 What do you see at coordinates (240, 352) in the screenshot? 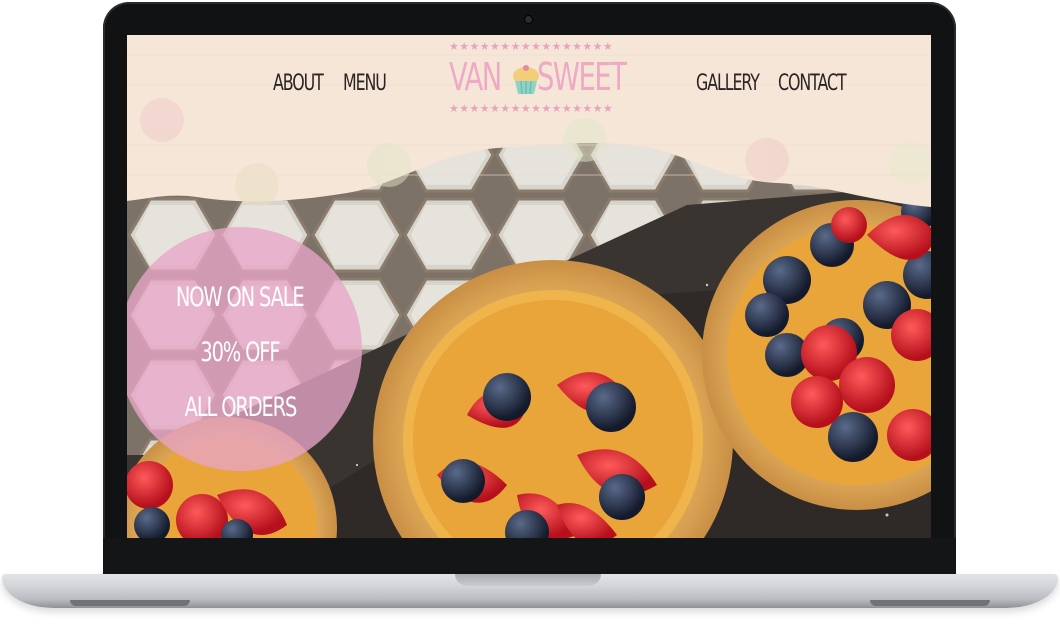
I see `promo-line-2: 30% OFF` at bounding box center [240, 352].